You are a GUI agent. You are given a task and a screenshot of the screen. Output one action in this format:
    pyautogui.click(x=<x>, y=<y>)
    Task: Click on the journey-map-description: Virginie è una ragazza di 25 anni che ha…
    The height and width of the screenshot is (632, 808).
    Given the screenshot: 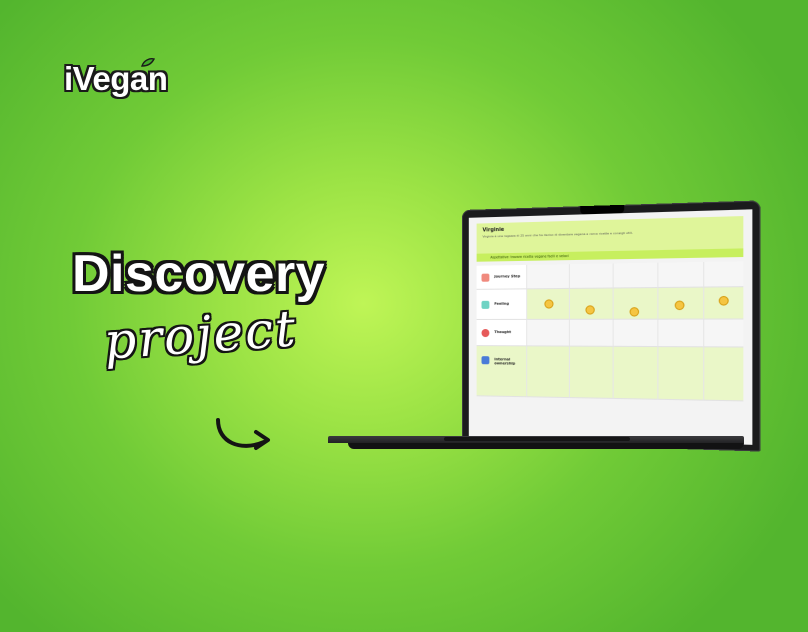 What is the action you would take?
    pyautogui.click(x=557, y=234)
    